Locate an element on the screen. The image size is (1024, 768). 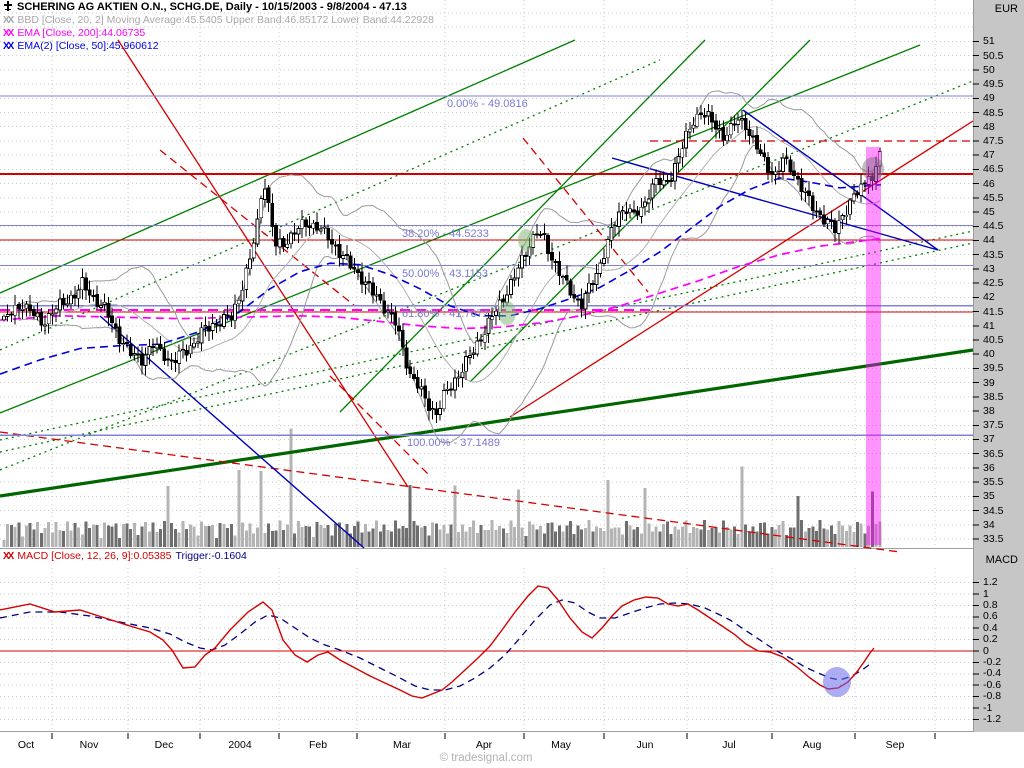
price-tick-label: 45.5 is located at coordinates (993, 197).